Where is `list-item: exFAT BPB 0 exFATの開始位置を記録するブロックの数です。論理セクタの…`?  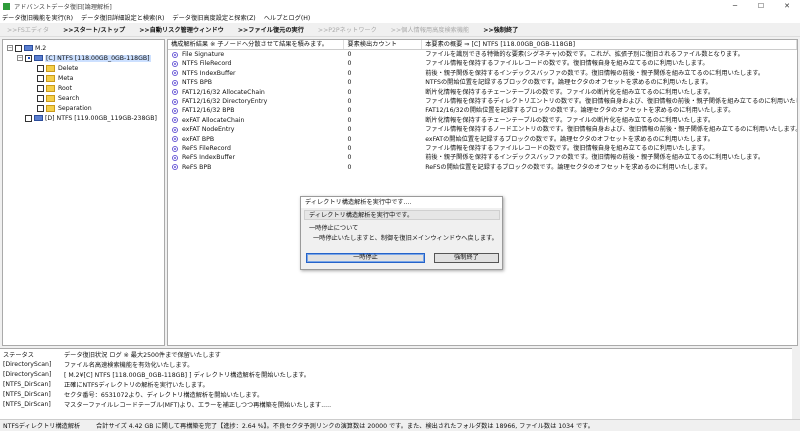 list-item: exFAT BPB 0 exFATの開始位置を記録するブロックの数です。論理セクタの… is located at coordinates (482, 139).